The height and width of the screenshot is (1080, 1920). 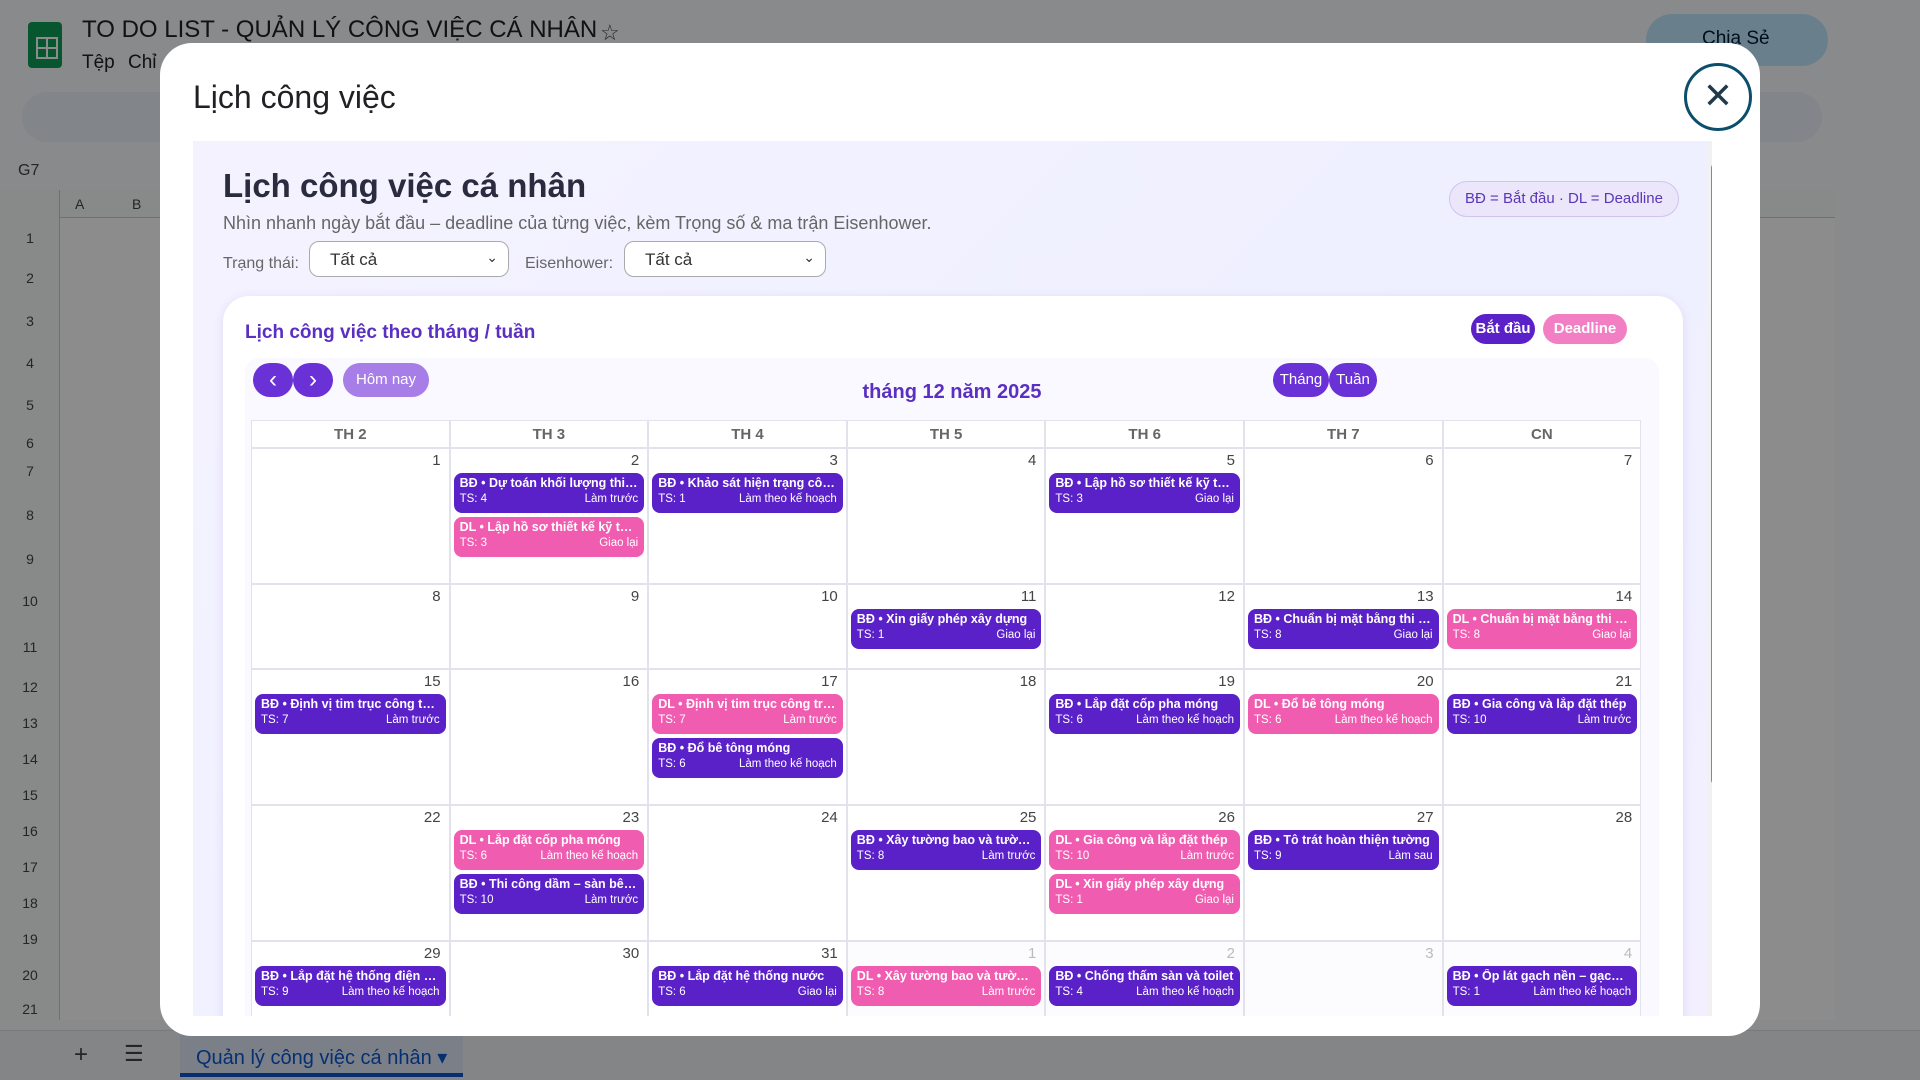 I want to click on calendar-day-cell: 28, so click(x=1542, y=873).